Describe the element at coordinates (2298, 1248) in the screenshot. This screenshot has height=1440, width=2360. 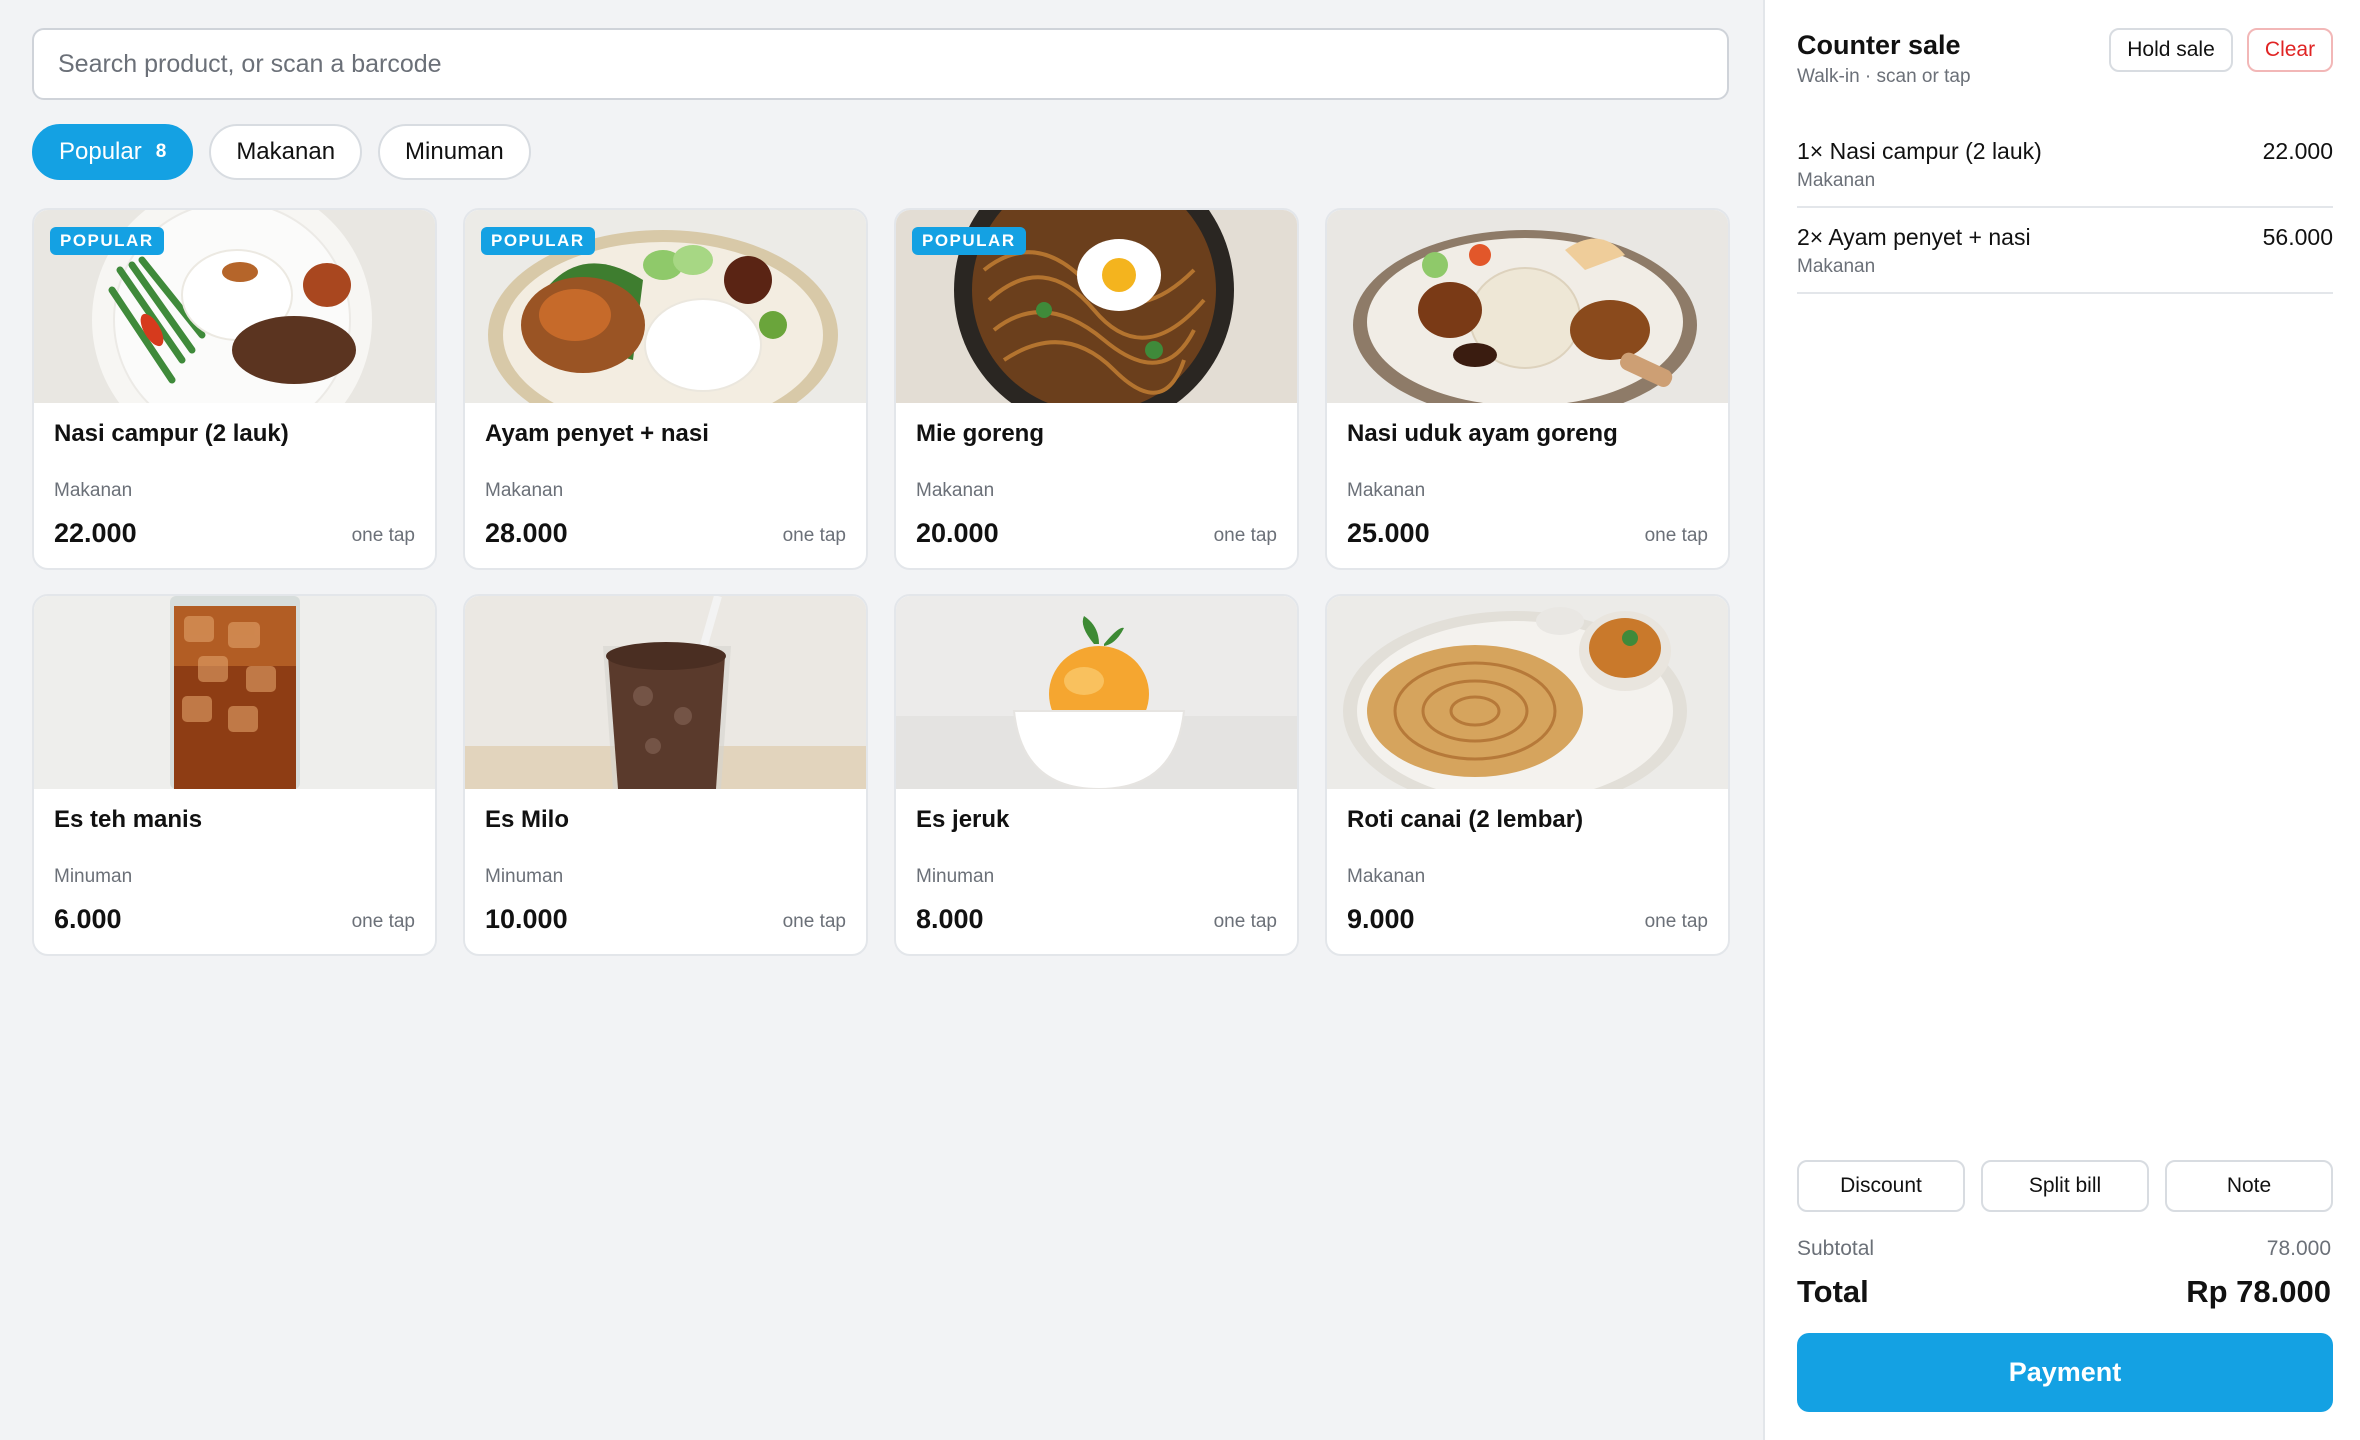
I see `subtotal-value: 78.000` at that location.